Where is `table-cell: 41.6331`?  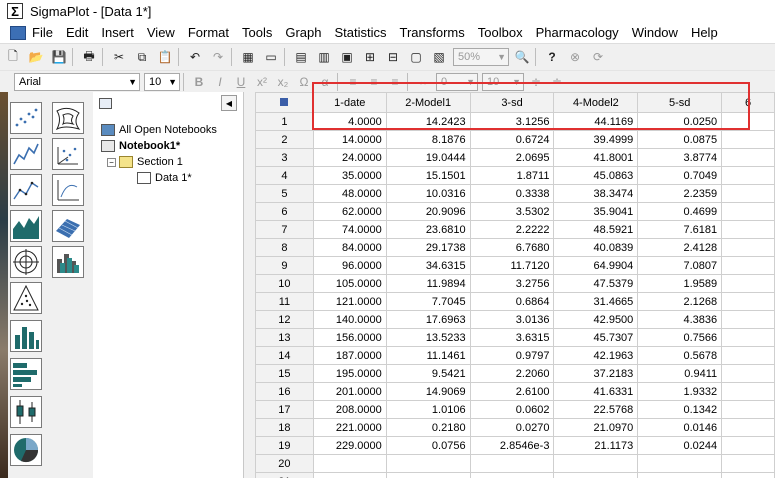 table-cell: 41.6331 is located at coordinates (596, 391).